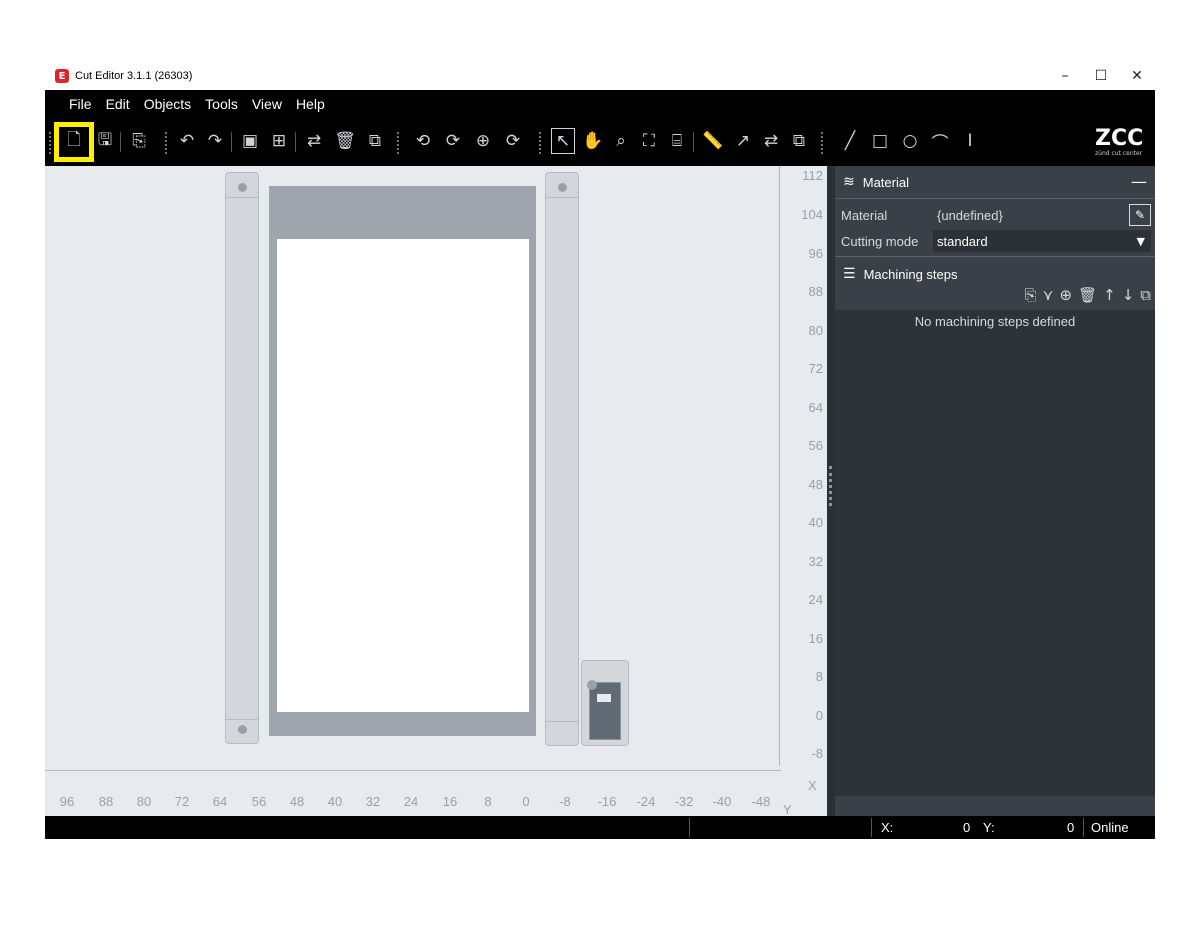  Describe the element at coordinates (1140, 241) in the screenshot. I see `chevron-down-icon: ▼` at that location.